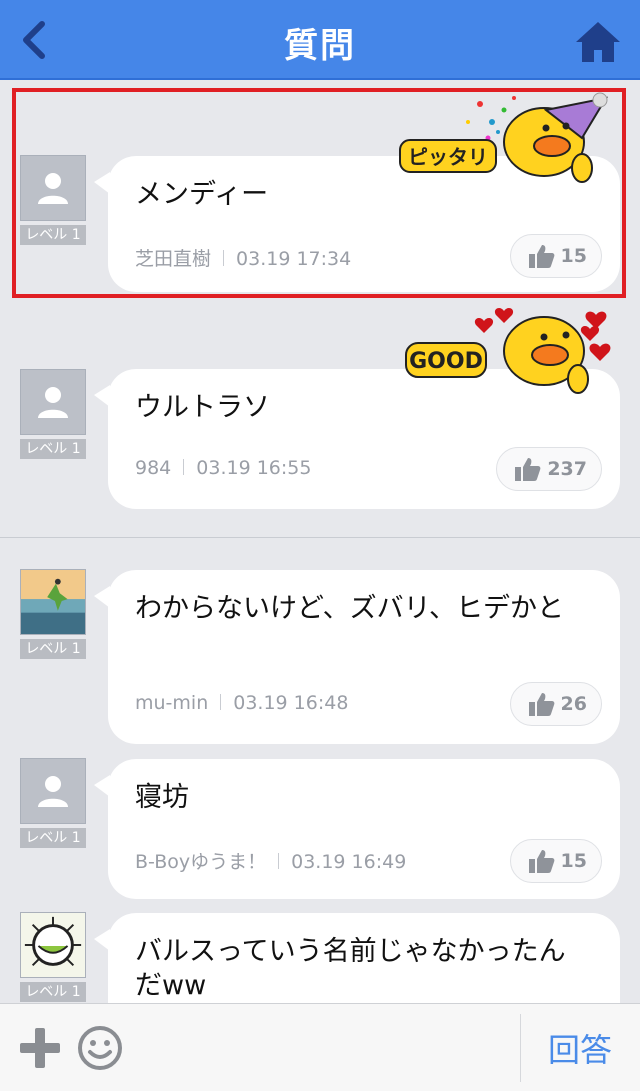  What do you see at coordinates (350, 608) in the screenshot?
I see `answer-text: わからないけど、ズバリ、ヒデかと` at bounding box center [350, 608].